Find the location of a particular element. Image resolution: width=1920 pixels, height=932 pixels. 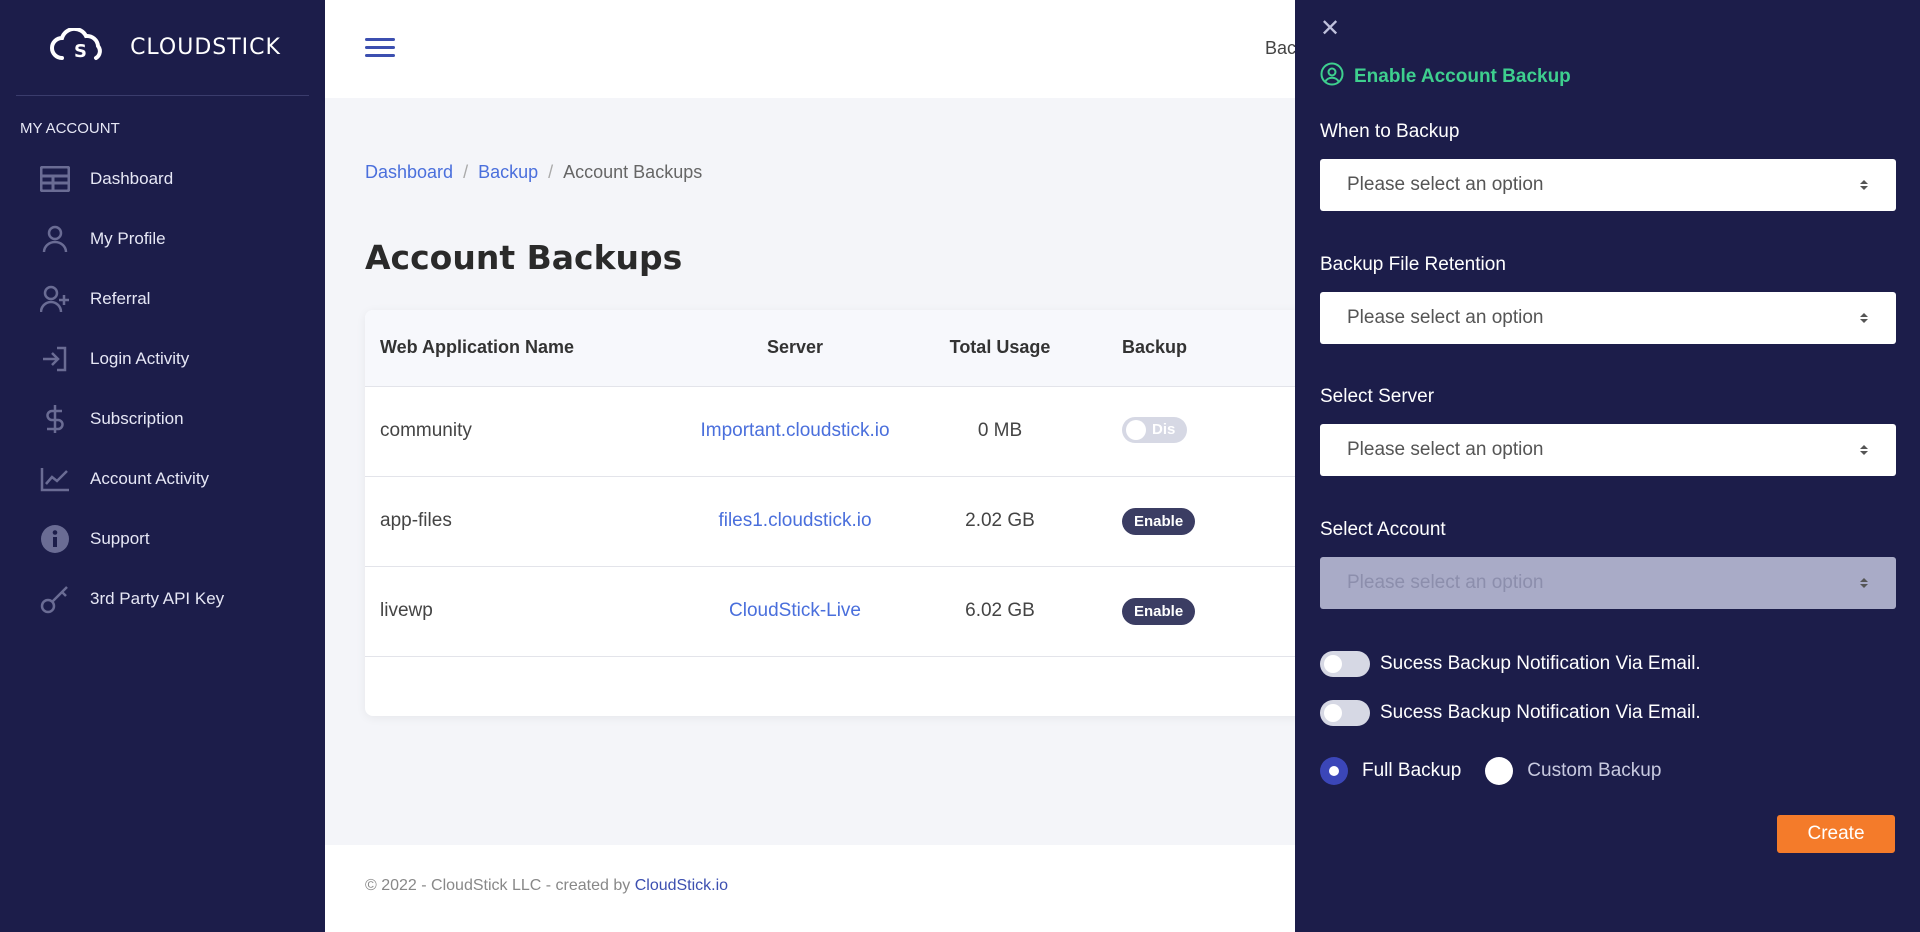

sidebar-item-label: Referral is located at coordinates (120, 298).